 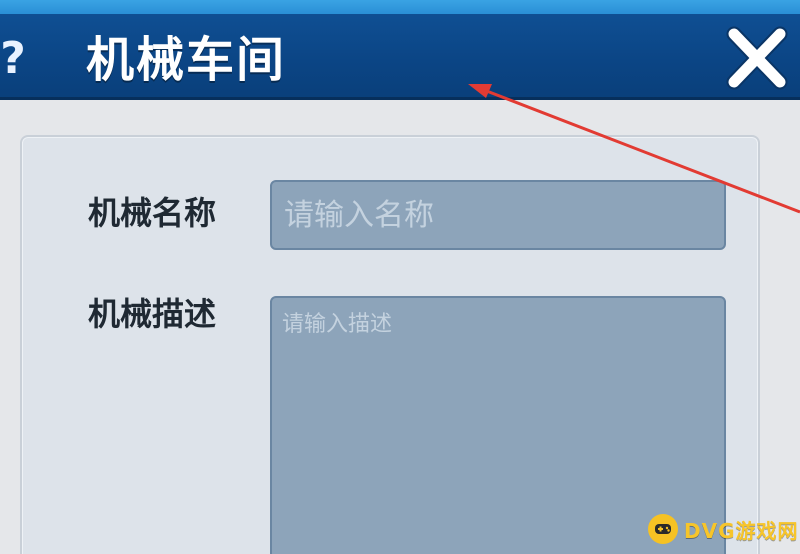 I want to click on top-strip, so click(x=400, y=7).